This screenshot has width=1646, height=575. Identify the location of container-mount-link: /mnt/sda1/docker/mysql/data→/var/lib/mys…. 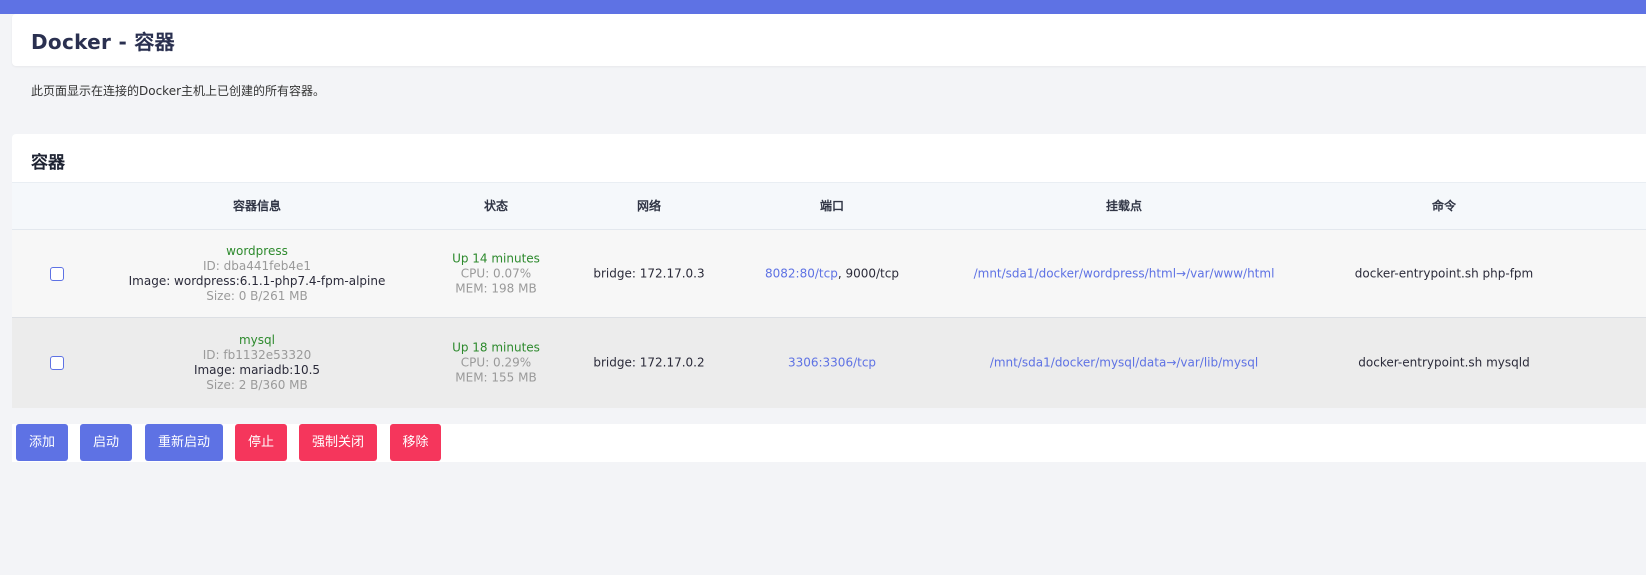
(1124, 363).